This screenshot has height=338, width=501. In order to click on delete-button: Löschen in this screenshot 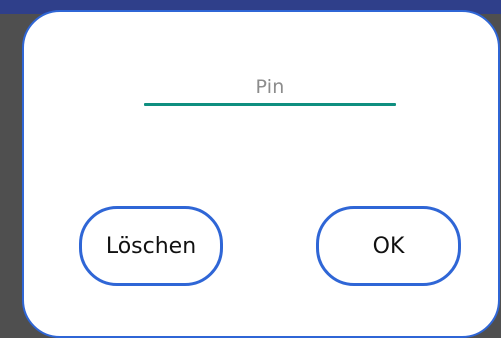, I will do `click(151, 246)`.